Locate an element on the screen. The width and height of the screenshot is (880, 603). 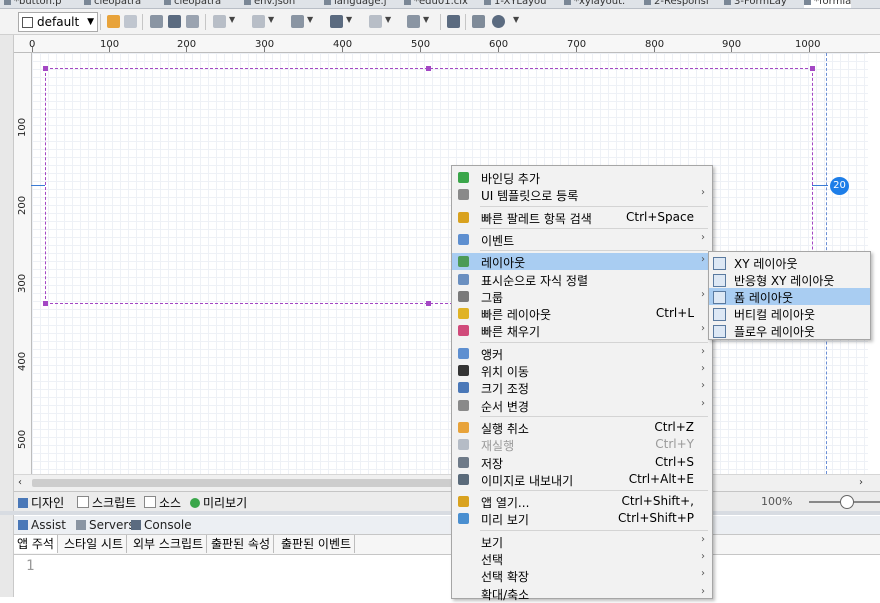
layout-submenu-item: 버티컬 레이아웃 is located at coordinates (789, 313).